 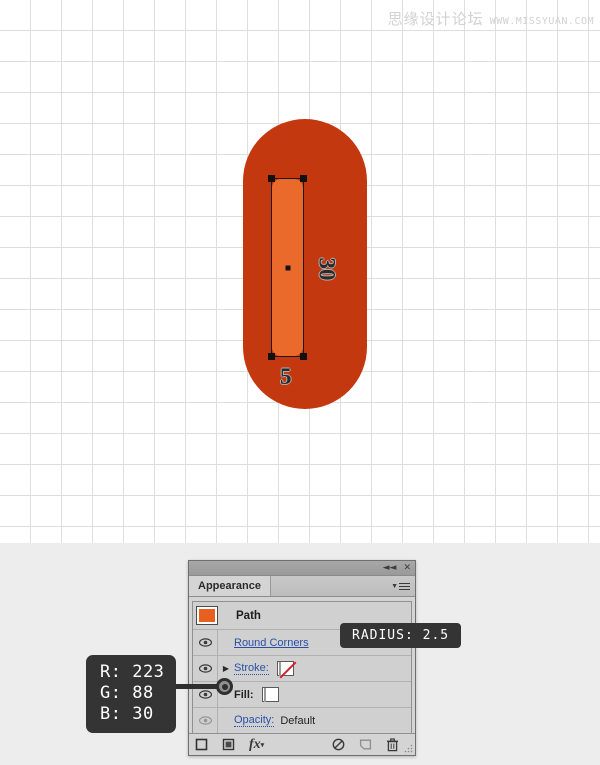 What do you see at coordinates (338, 744) in the screenshot?
I see `clear-appearance-icon` at bounding box center [338, 744].